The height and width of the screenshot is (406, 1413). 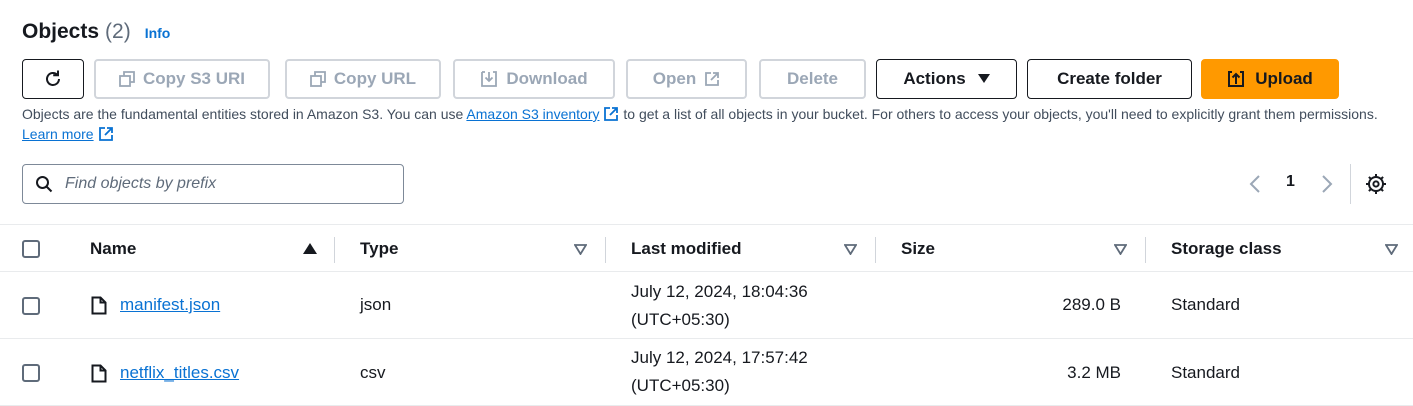 I want to click on delete-label: Delete, so click(x=812, y=78).